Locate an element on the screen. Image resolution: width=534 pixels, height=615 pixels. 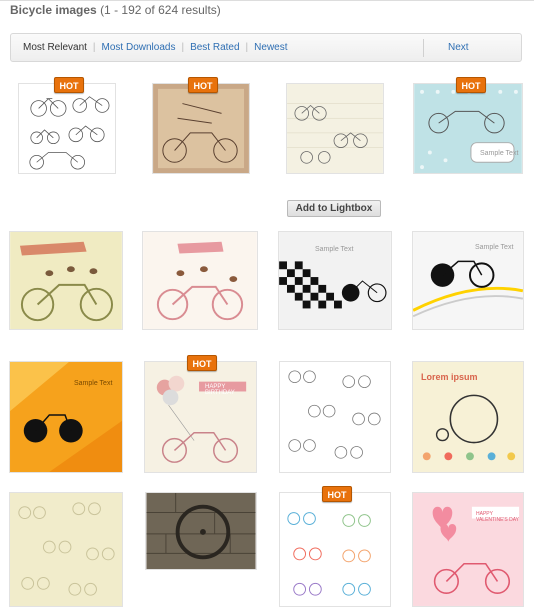
add-to-lightbox-button: Add to Lightbox is located at coordinates (334, 208).